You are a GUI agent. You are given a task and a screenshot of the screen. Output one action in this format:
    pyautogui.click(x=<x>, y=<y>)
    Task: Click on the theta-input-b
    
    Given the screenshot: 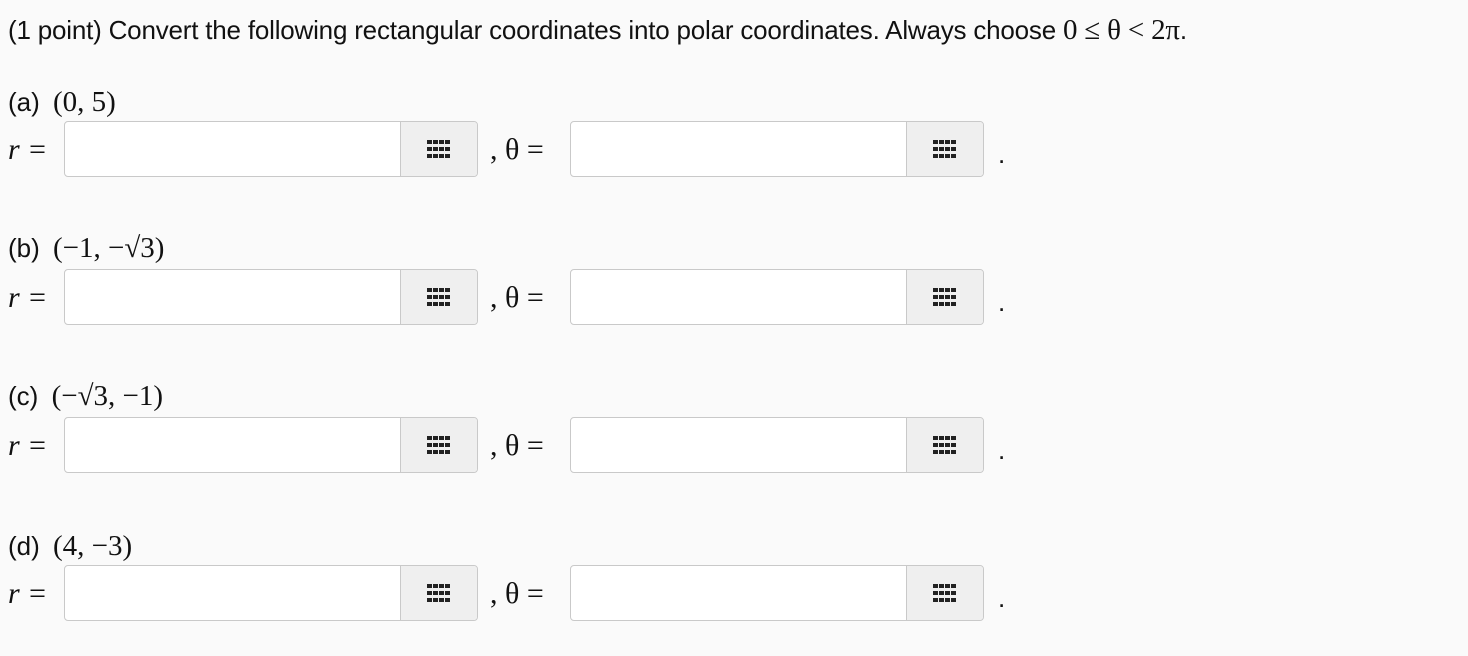 What is the action you would take?
    pyautogui.click(x=738, y=297)
    